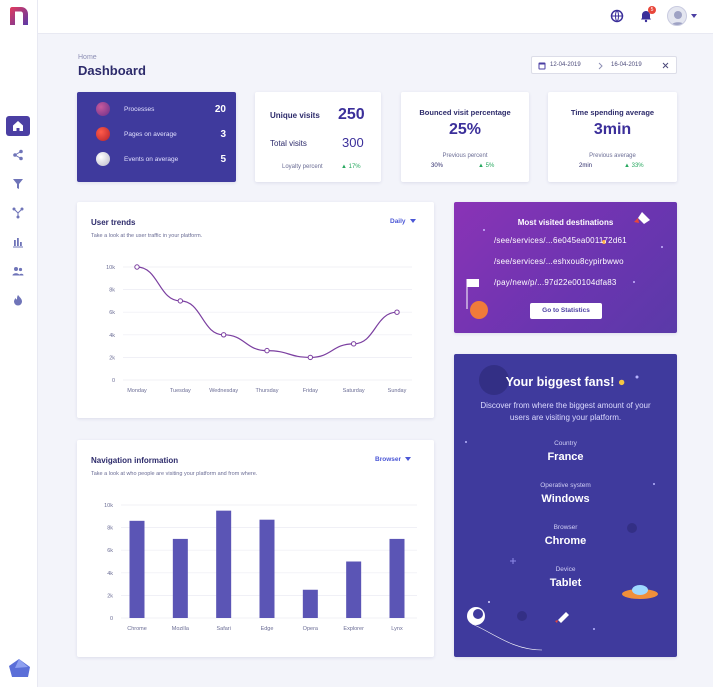 This screenshot has height=687, width=713. Describe the element at coordinates (353, 142) in the screenshot. I see `total-visits-value: 300` at that location.